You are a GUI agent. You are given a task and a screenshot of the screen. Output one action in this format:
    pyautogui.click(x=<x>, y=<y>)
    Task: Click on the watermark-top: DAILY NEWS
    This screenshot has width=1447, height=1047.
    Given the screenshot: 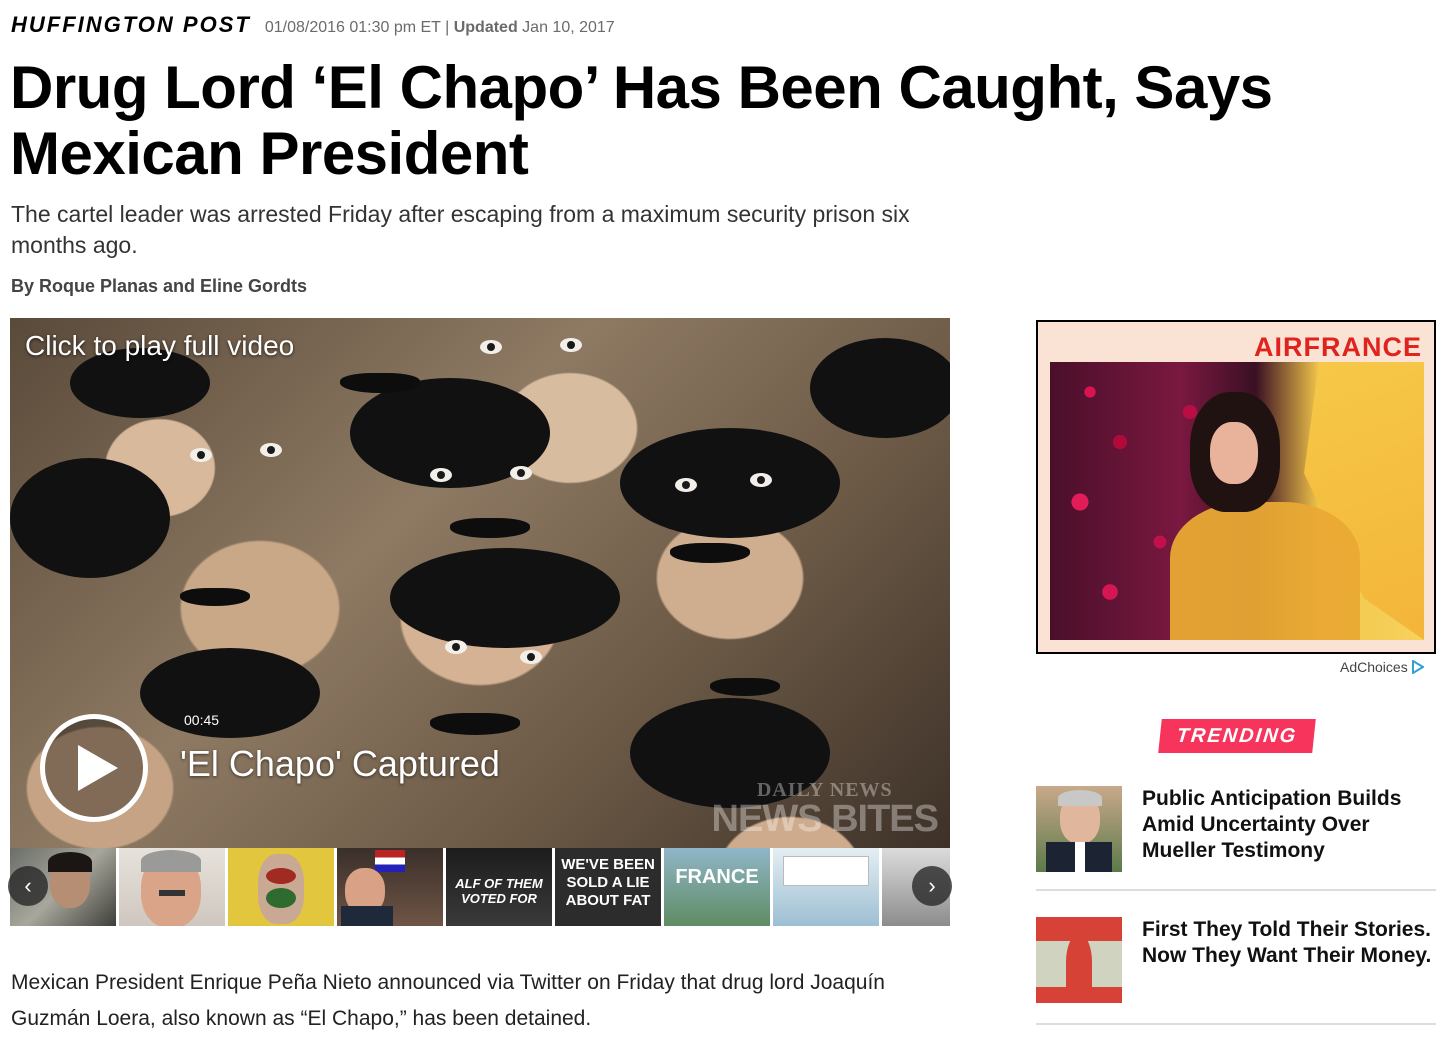 What is the action you would take?
    pyautogui.click(x=824, y=790)
    